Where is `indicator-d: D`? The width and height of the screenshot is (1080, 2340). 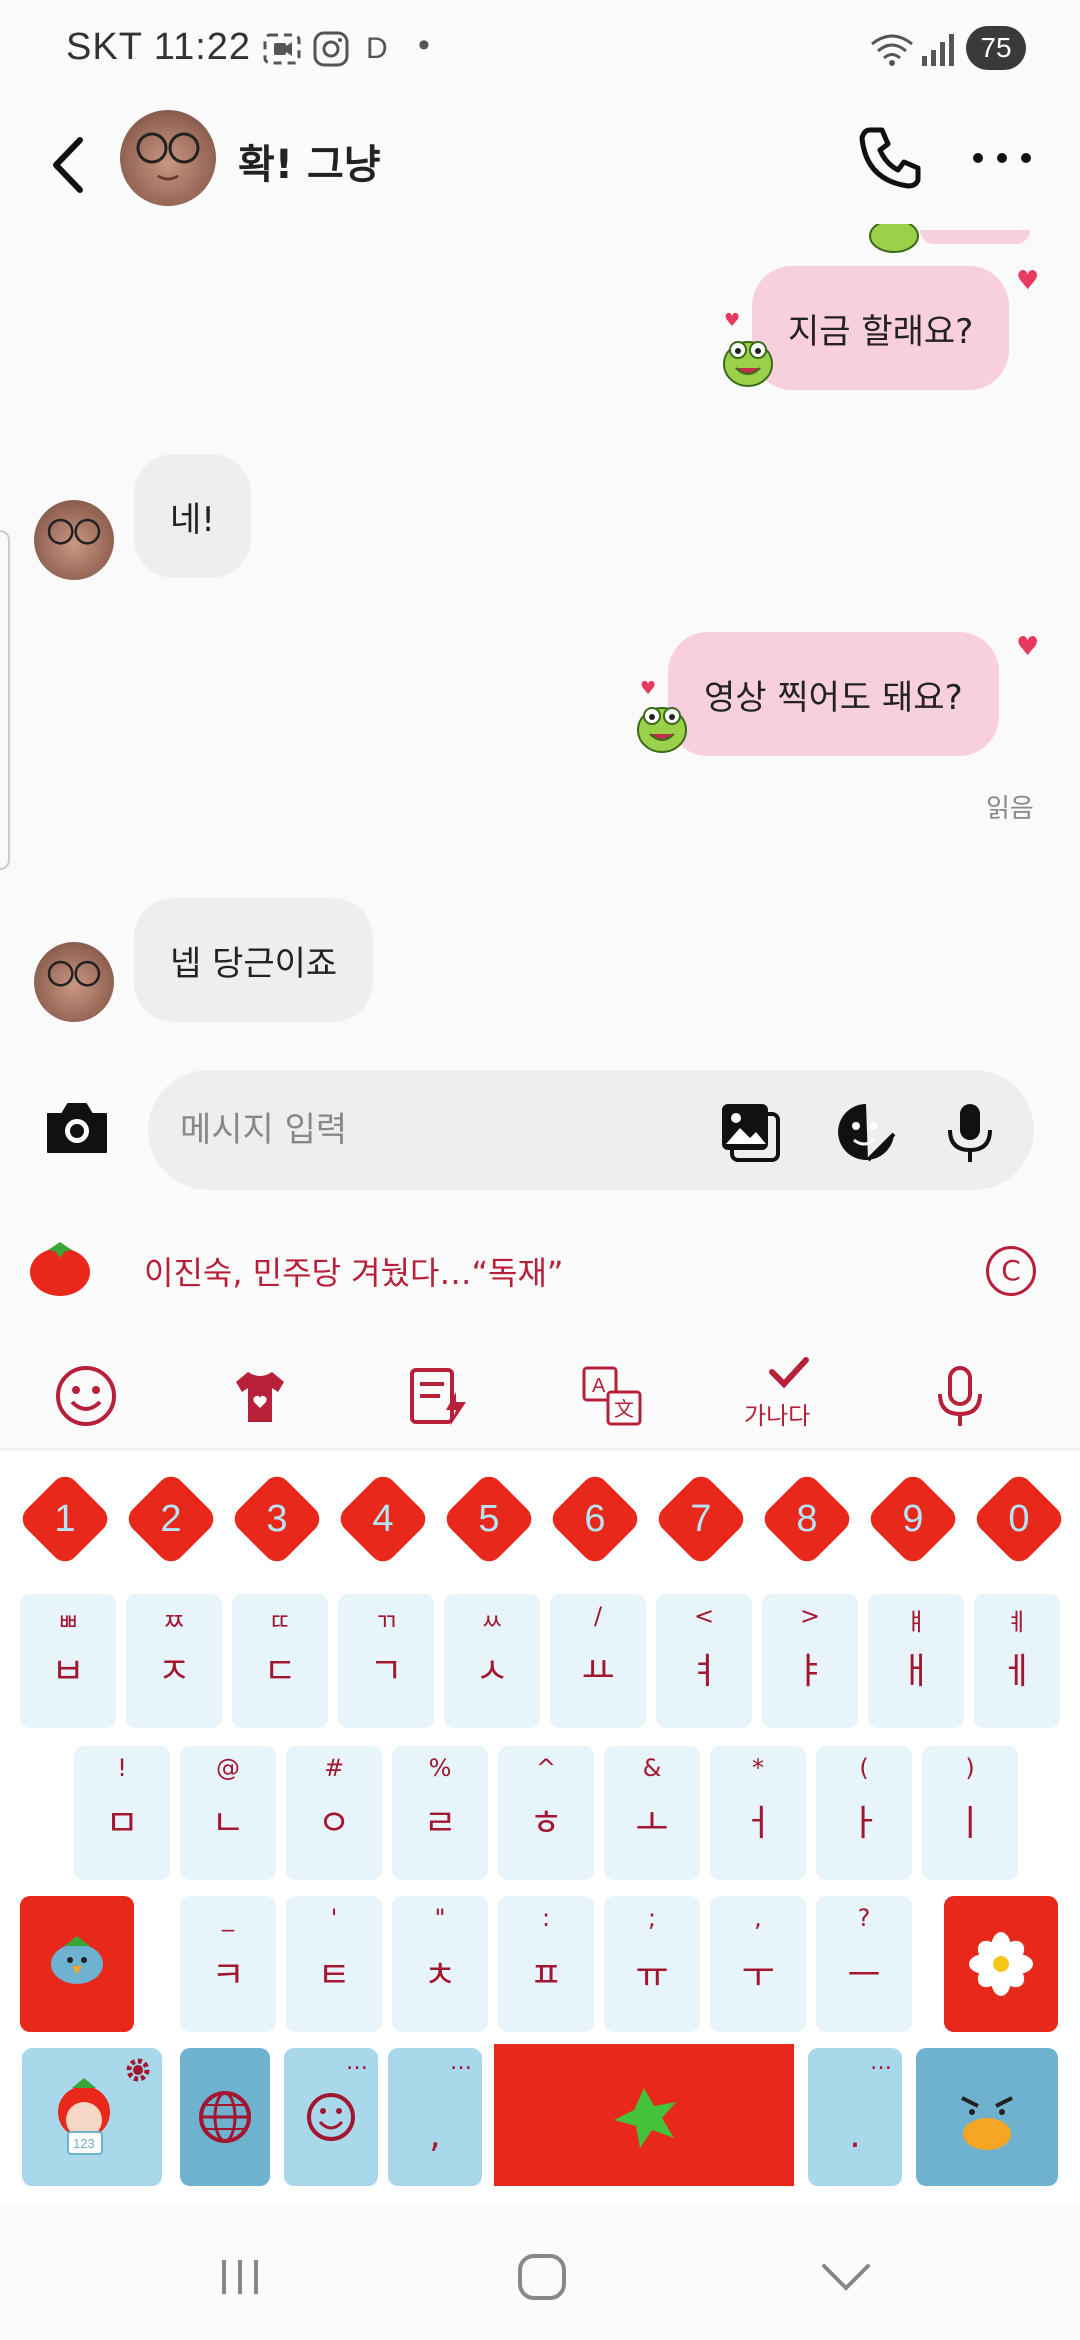 indicator-d: D is located at coordinates (377, 48).